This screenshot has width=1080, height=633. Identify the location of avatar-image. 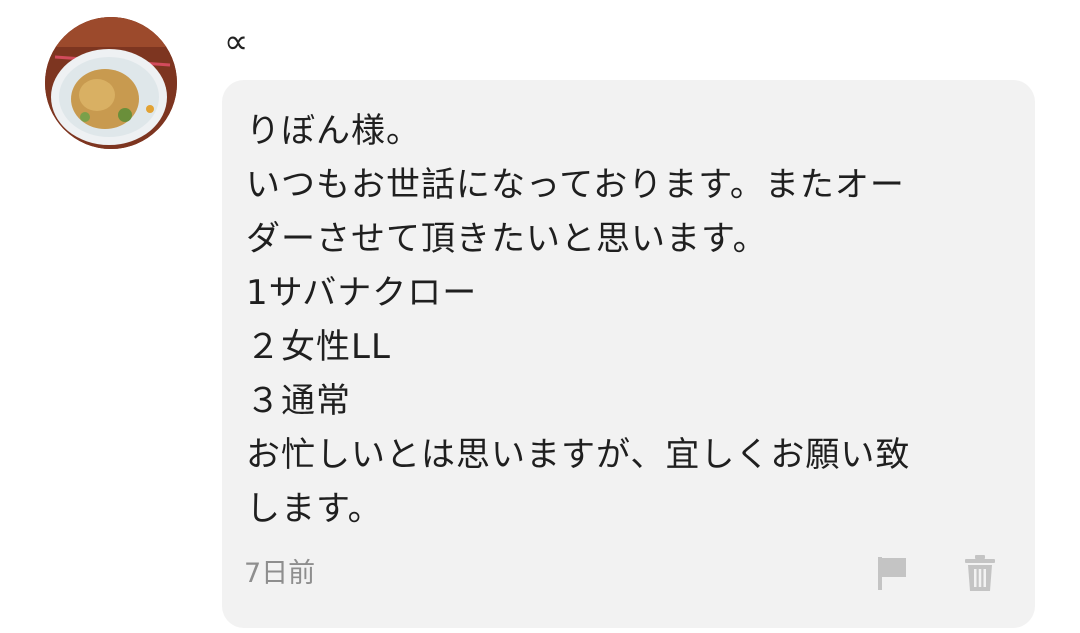
(111, 83).